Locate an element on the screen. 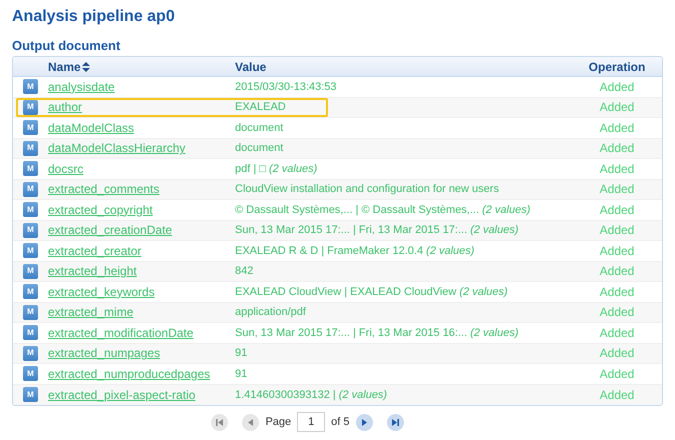 Image resolution: width=675 pixels, height=440 pixels. field-value: Sun, 13 Mar 2015 17:... | Fri, 13 Mar 2015 16:... (2 values) is located at coordinates (377, 333).